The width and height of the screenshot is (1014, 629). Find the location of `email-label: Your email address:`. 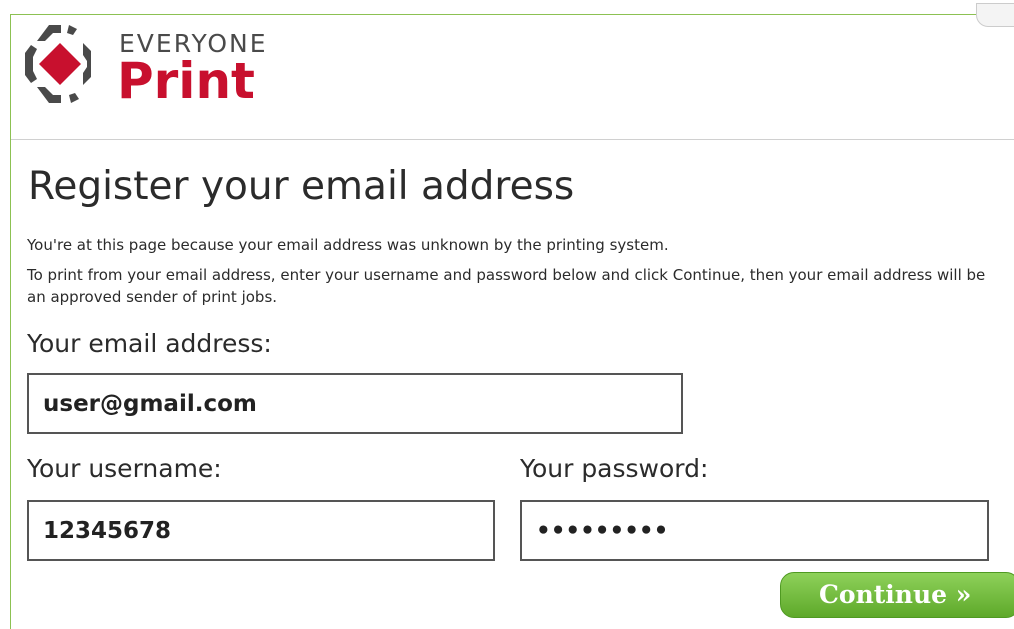

email-label: Your email address: is located at coordinates (149, 343).